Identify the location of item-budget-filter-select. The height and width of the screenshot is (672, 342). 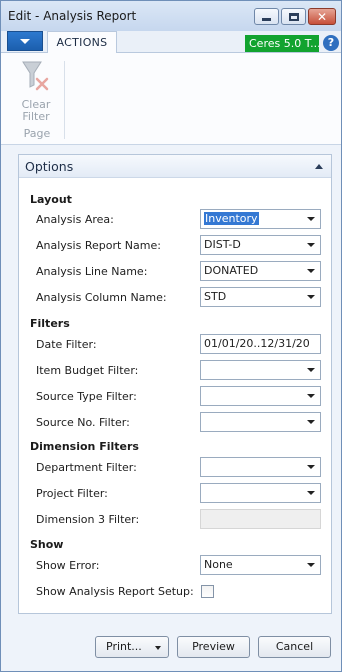
(260, 370).